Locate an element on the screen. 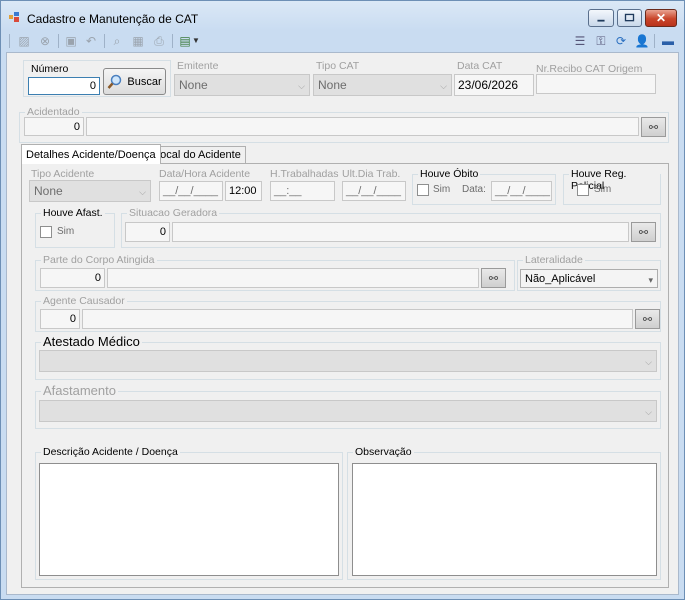 Image resolution: width=685 pixels, height=600 pixels. descricao-textarea is located at coordinates (189, 519).